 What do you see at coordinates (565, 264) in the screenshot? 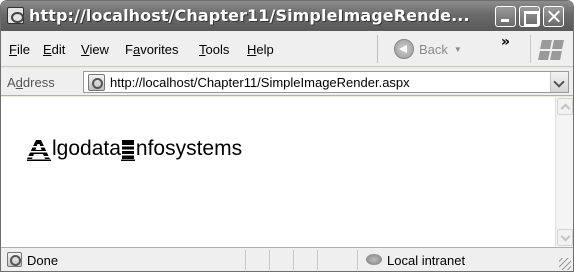
I see `resize-grip` at bounding box center [565, 264].